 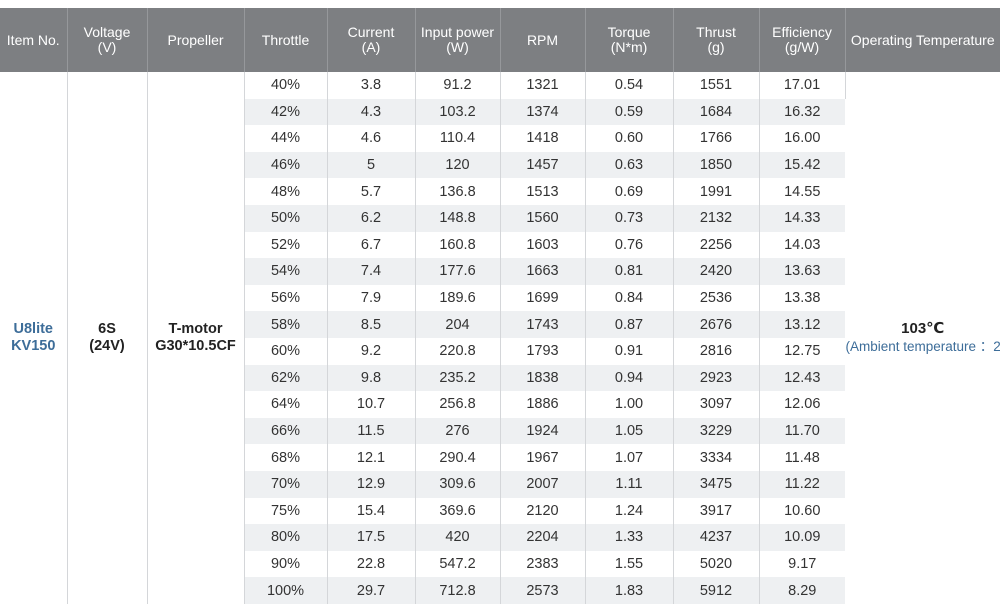 I want to click on header-item-no: Item No., so click(x=33, y=40).